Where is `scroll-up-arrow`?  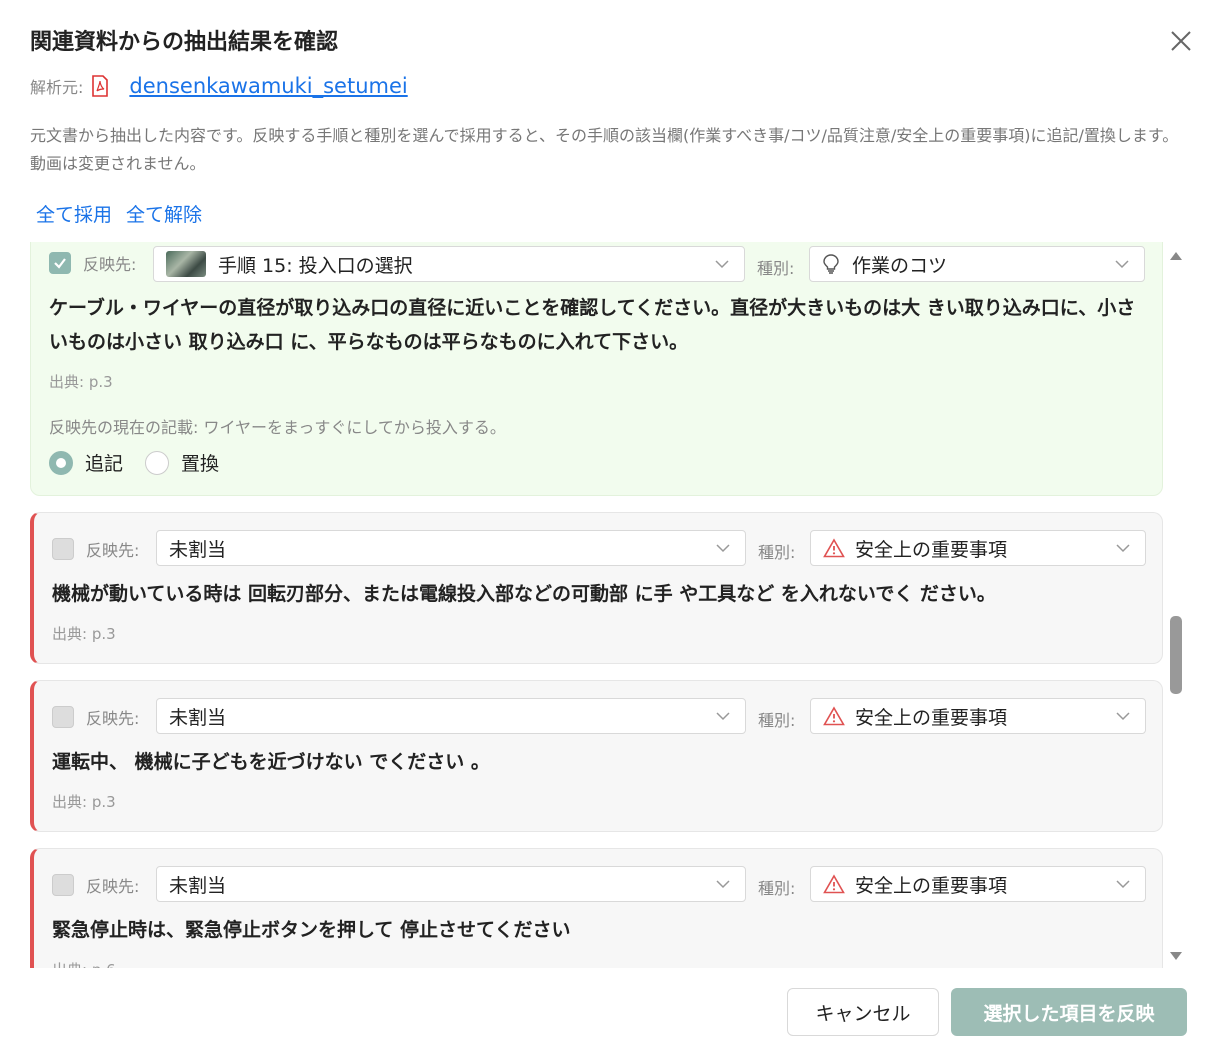 scroll-up-arrow is located at coordinates (1176, 256).